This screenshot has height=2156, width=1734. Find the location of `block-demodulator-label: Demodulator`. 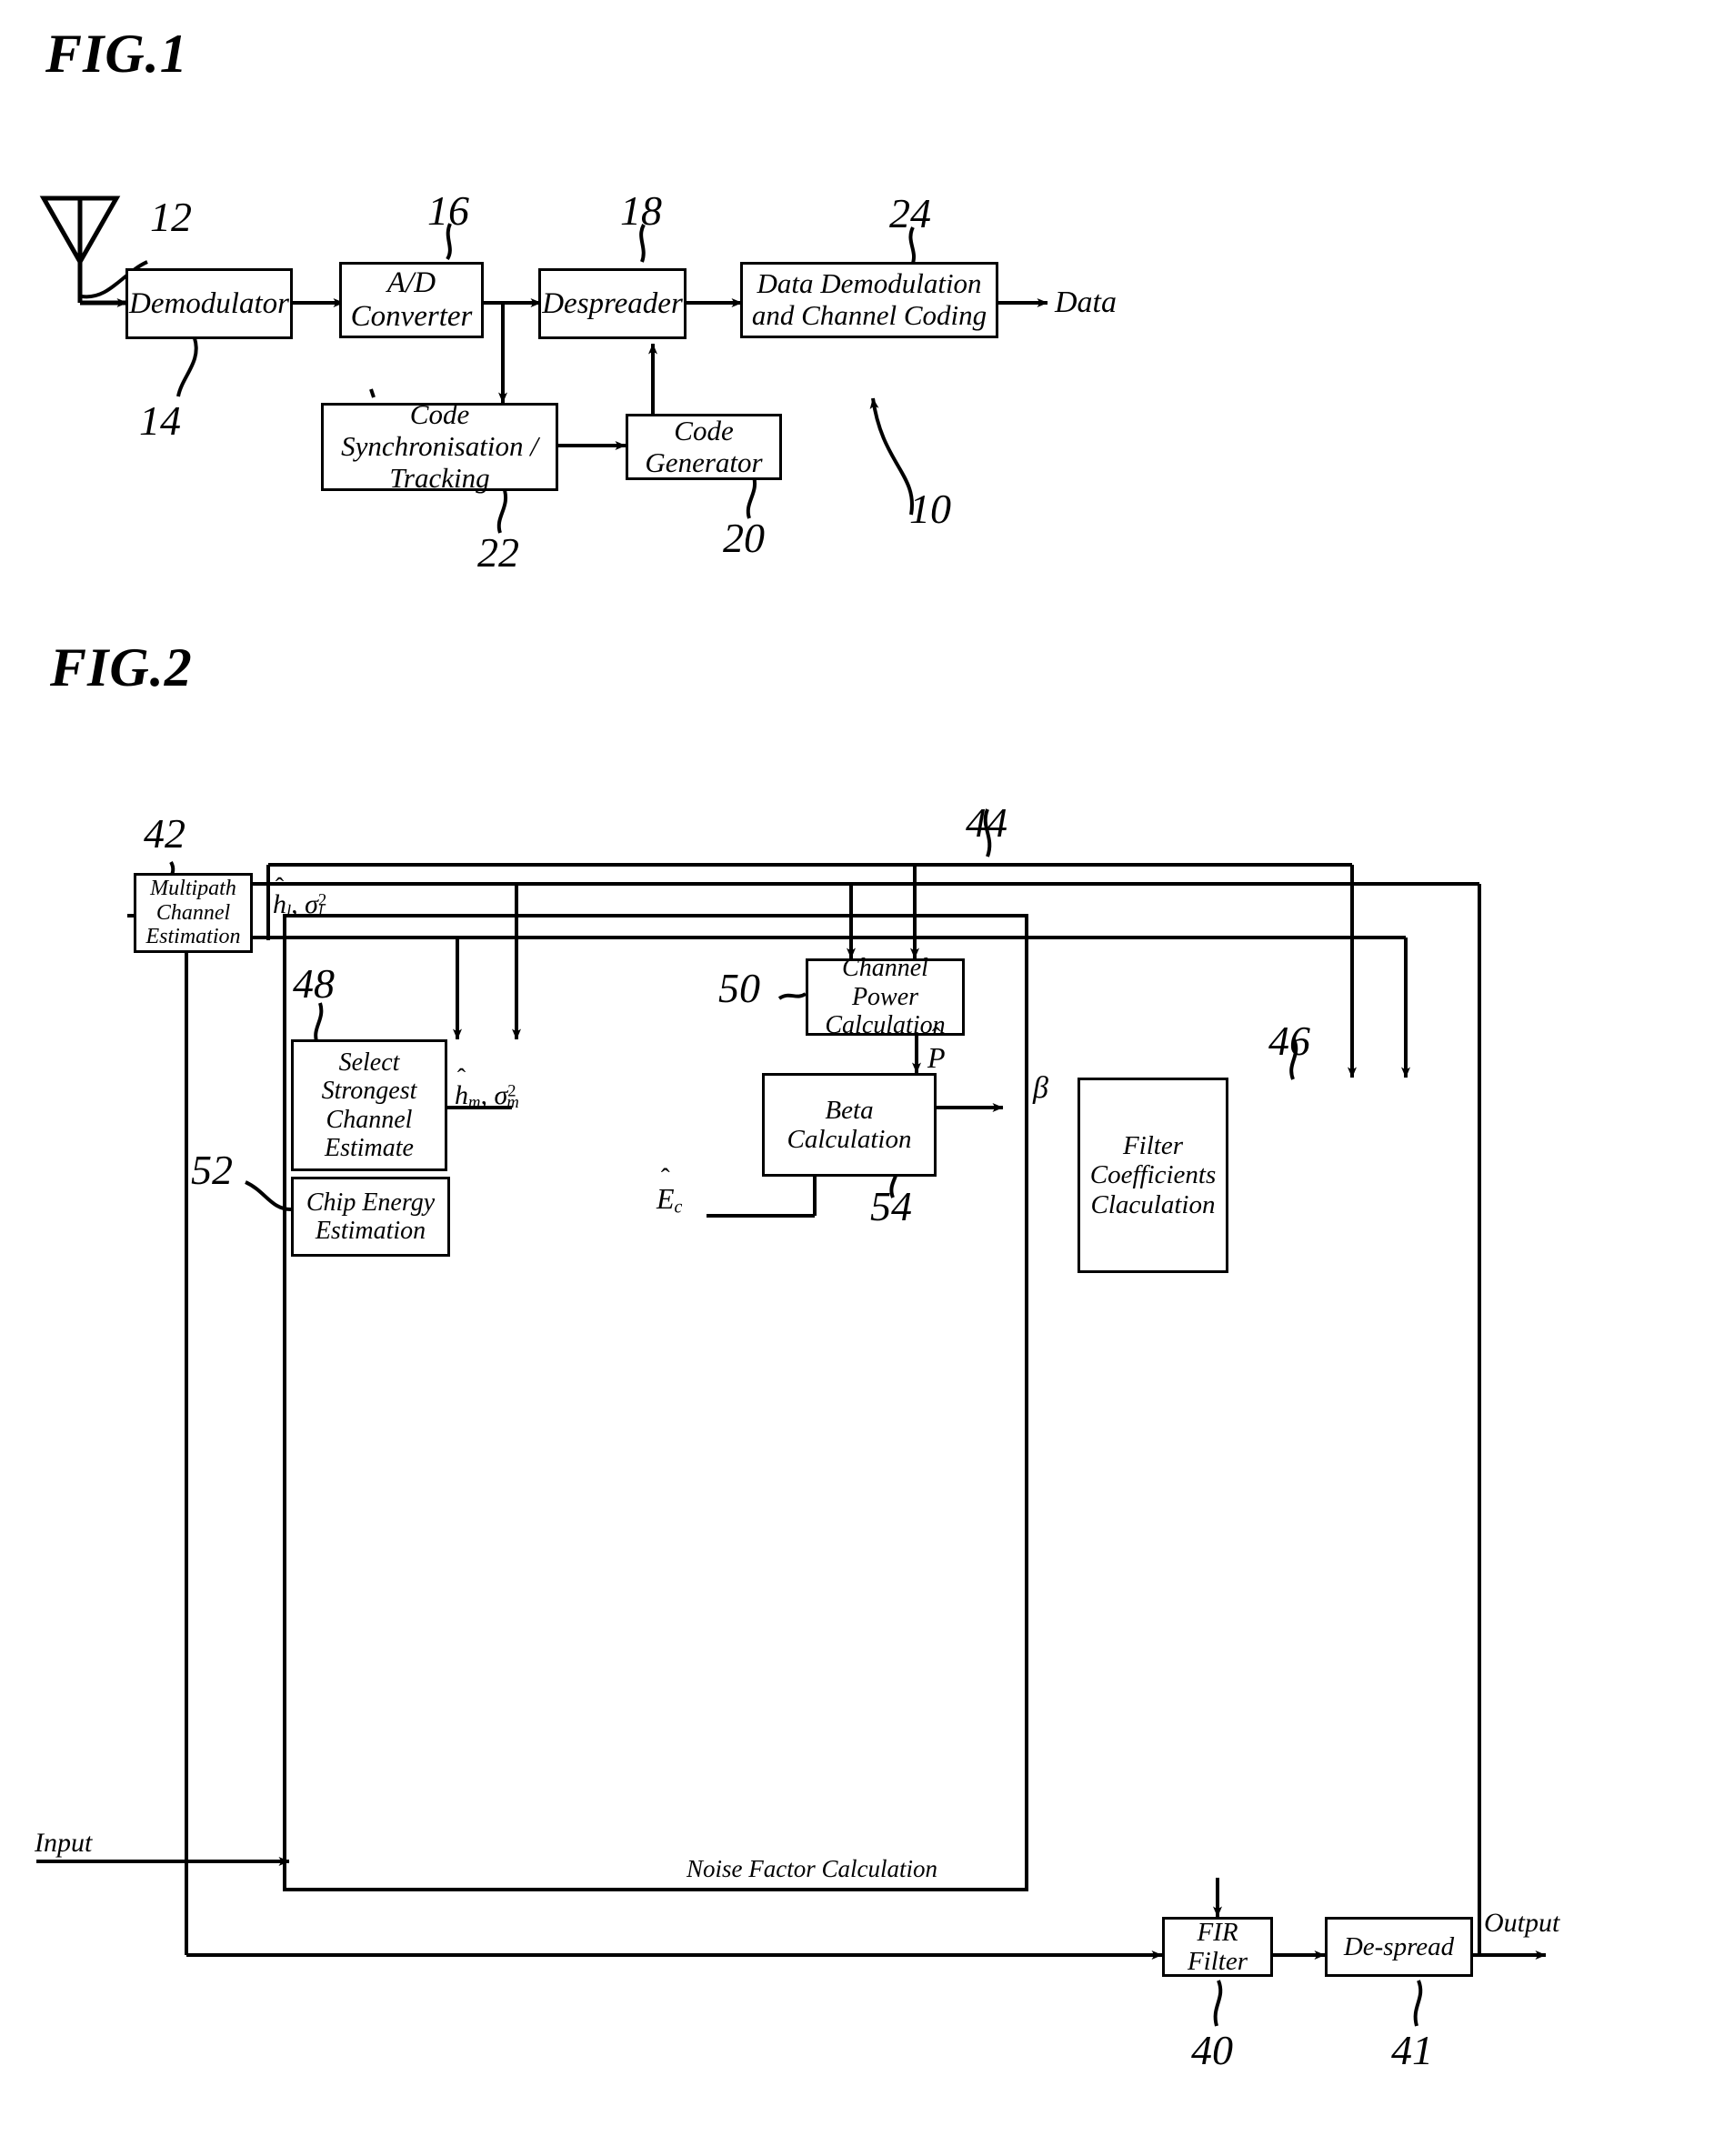

block-demodulator-label: Demodulator is located at coordinates (209, 303).